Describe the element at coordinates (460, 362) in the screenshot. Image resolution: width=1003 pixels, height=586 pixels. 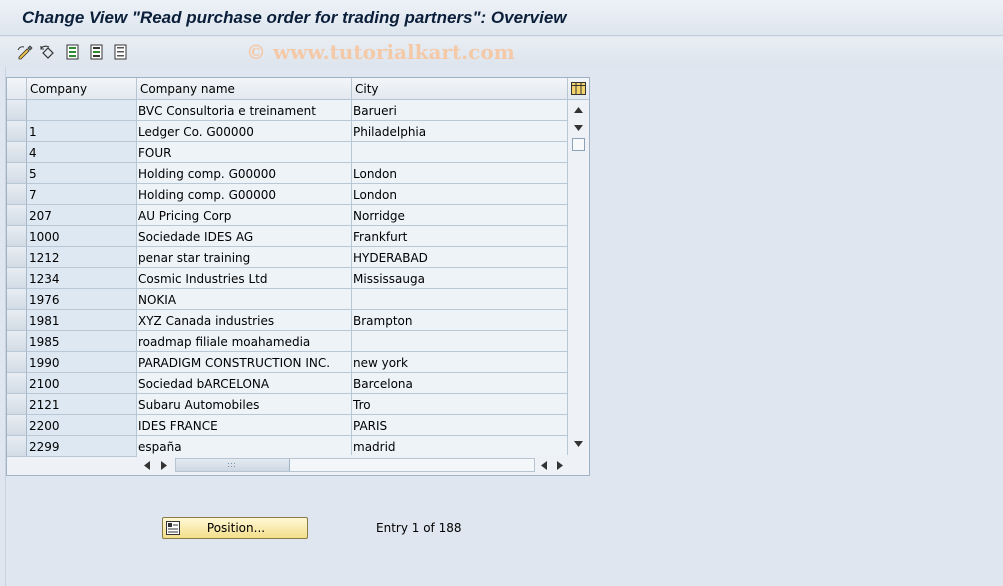
I see `city-cell: new york` at that location.